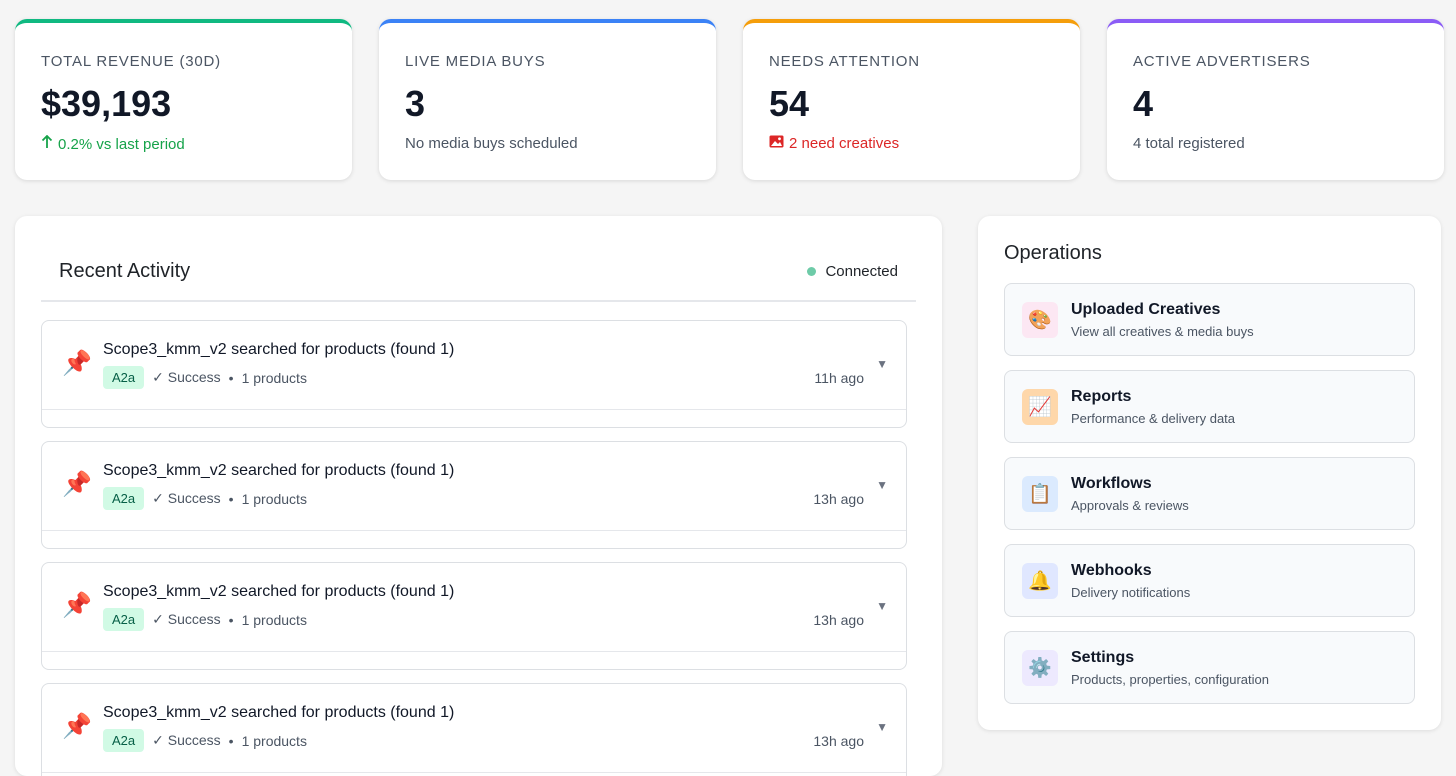 The image size is (1456, 776). Describe the element at coordinates (491, 143) in the screenshot. I see `stat-sub: No media buys scheduled` at that location.